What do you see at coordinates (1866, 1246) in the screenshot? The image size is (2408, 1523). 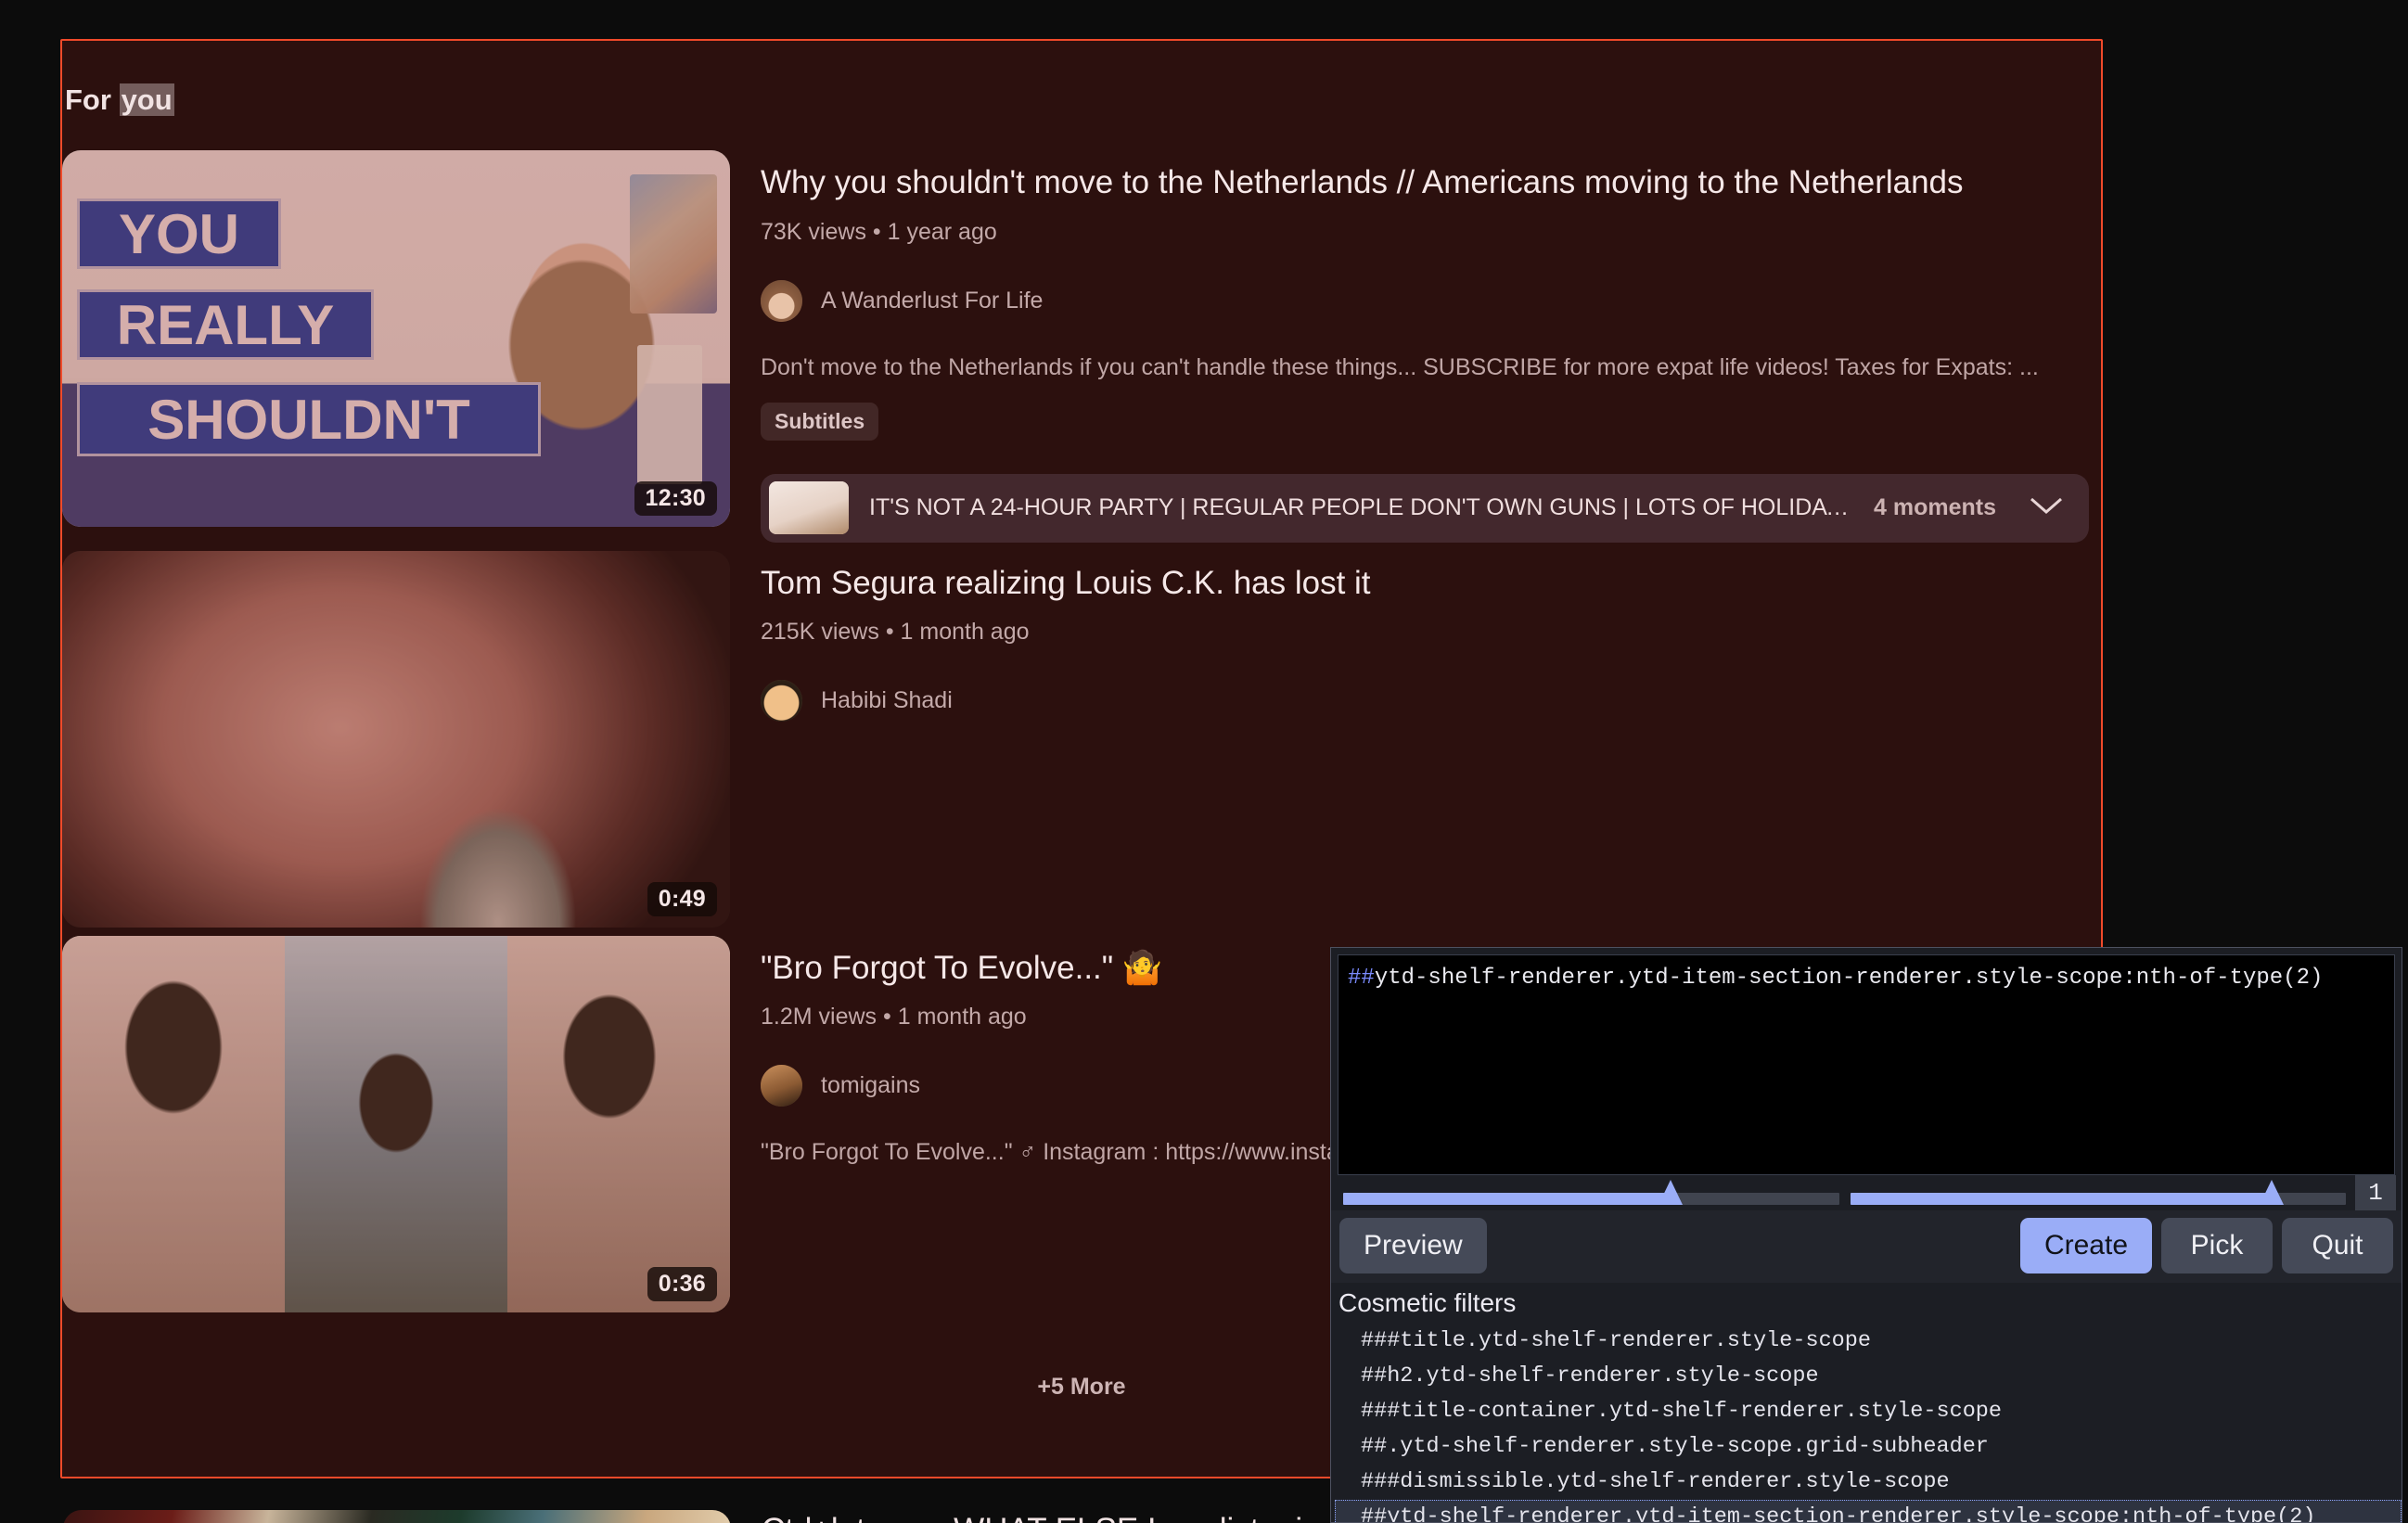 I see `picker-button-row: Preview Create Pick Quit` at bounding box center [1866, 1246].